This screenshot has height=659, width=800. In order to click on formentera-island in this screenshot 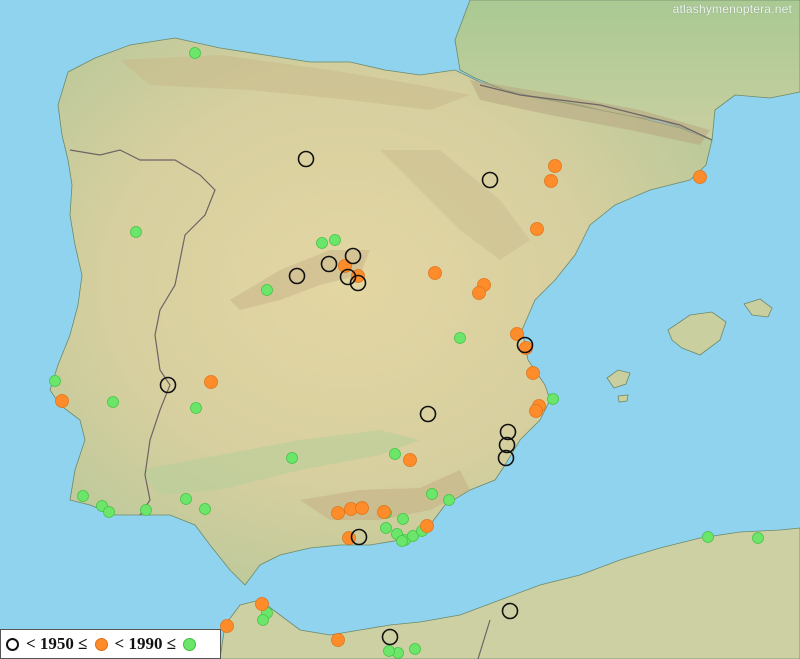, I will do `click(623, 398)`.